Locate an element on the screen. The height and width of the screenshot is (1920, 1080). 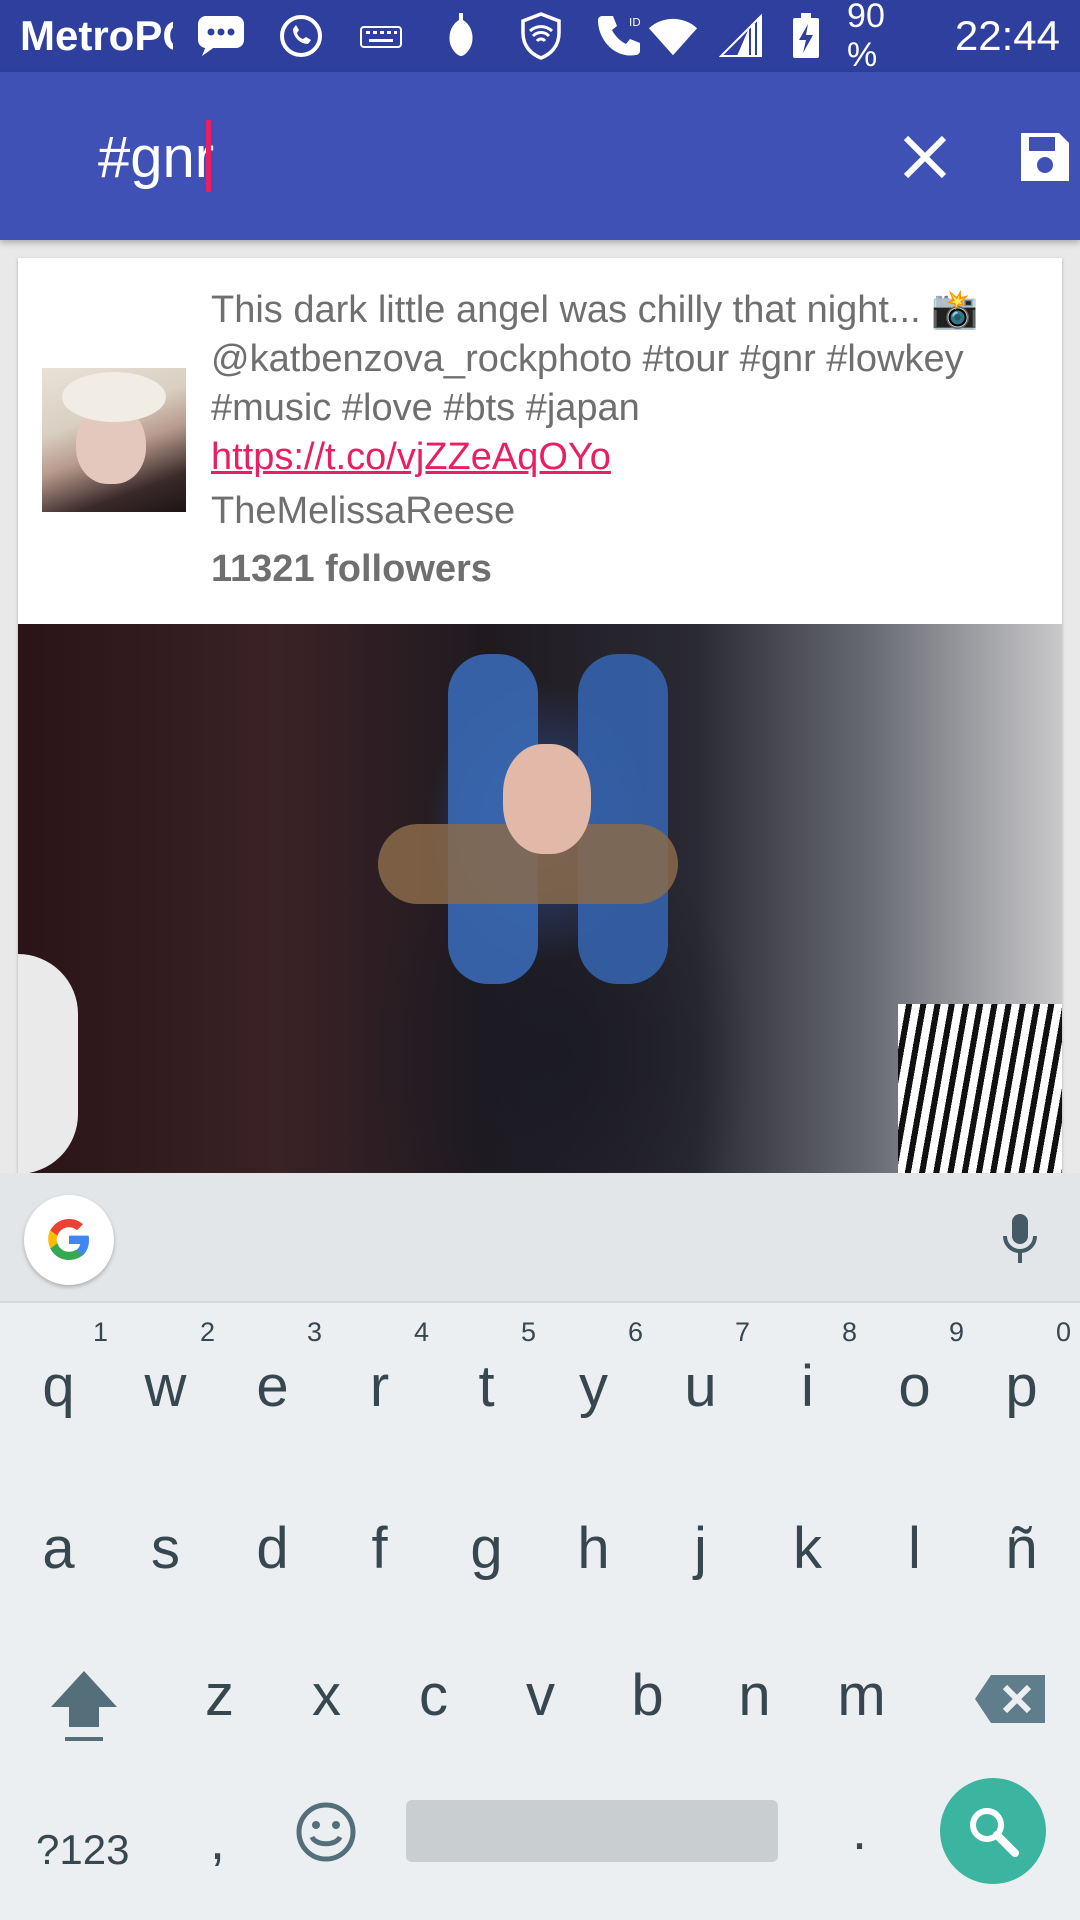
key-label: u is located at coordinates (700, 1386).